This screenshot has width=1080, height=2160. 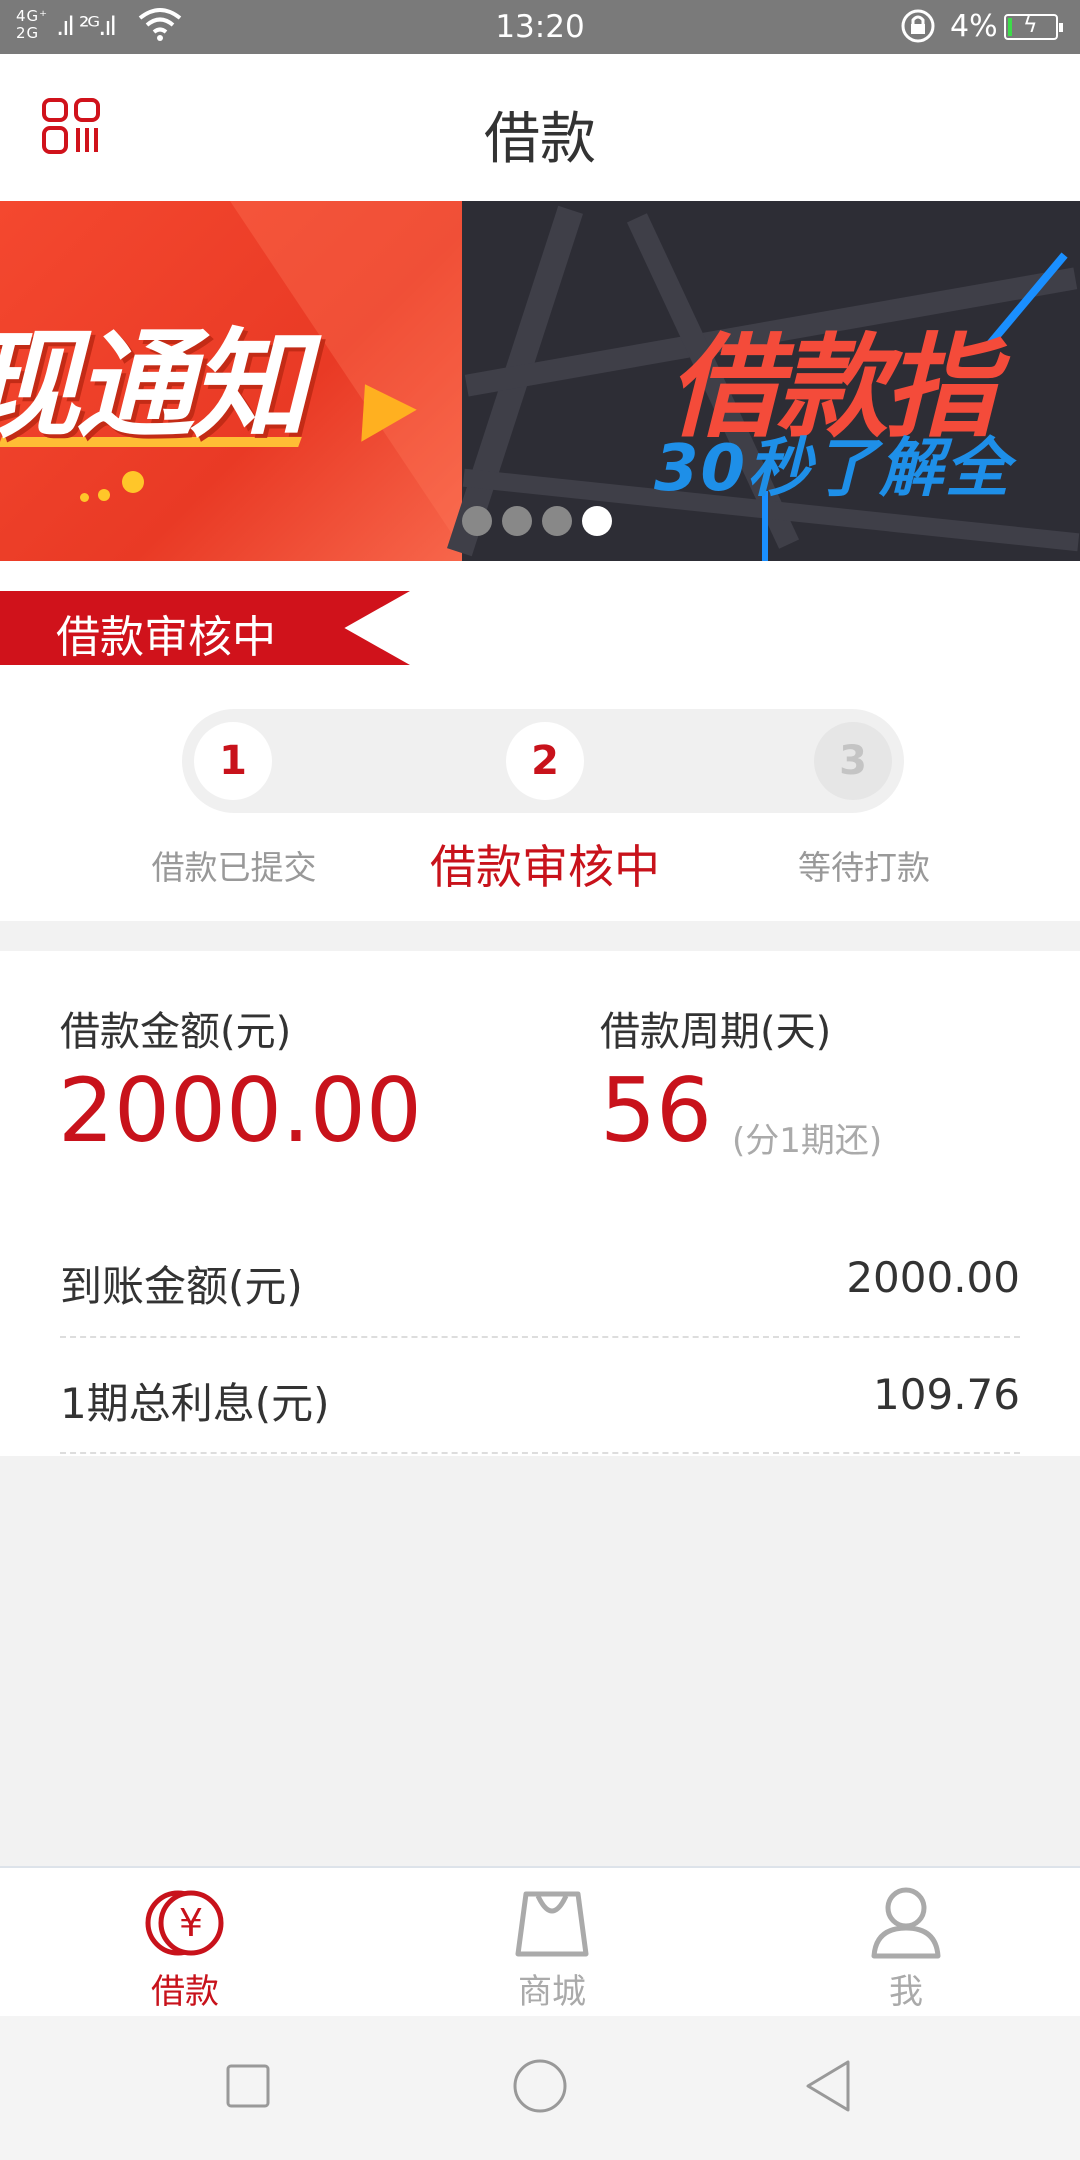 I want to click on yuan-coin-icon: ¥, so click(x=185, y=1923).